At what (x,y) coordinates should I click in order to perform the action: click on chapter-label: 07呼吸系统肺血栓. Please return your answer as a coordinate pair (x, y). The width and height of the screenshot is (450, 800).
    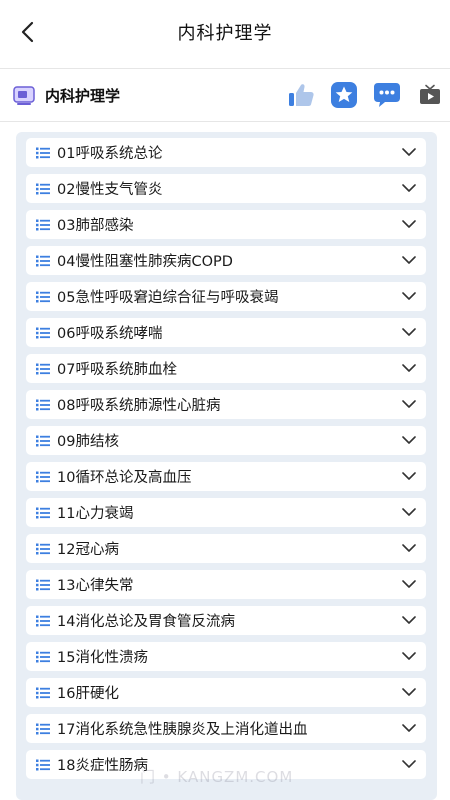
    Looking at the image, I should click on (117, 370).